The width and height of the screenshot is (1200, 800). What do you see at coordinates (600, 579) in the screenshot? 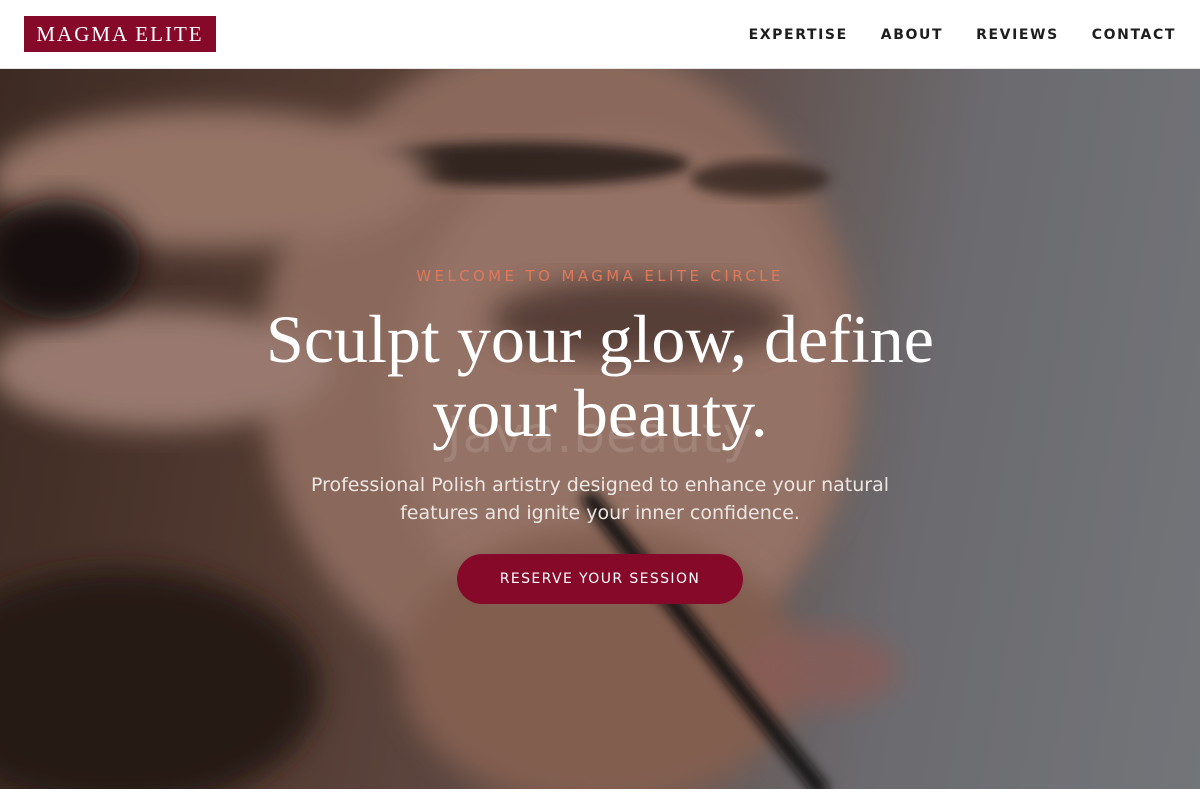
I see `reserve-session-button: RESERVE YOUR SESSION` at bounding box center [600, 579].